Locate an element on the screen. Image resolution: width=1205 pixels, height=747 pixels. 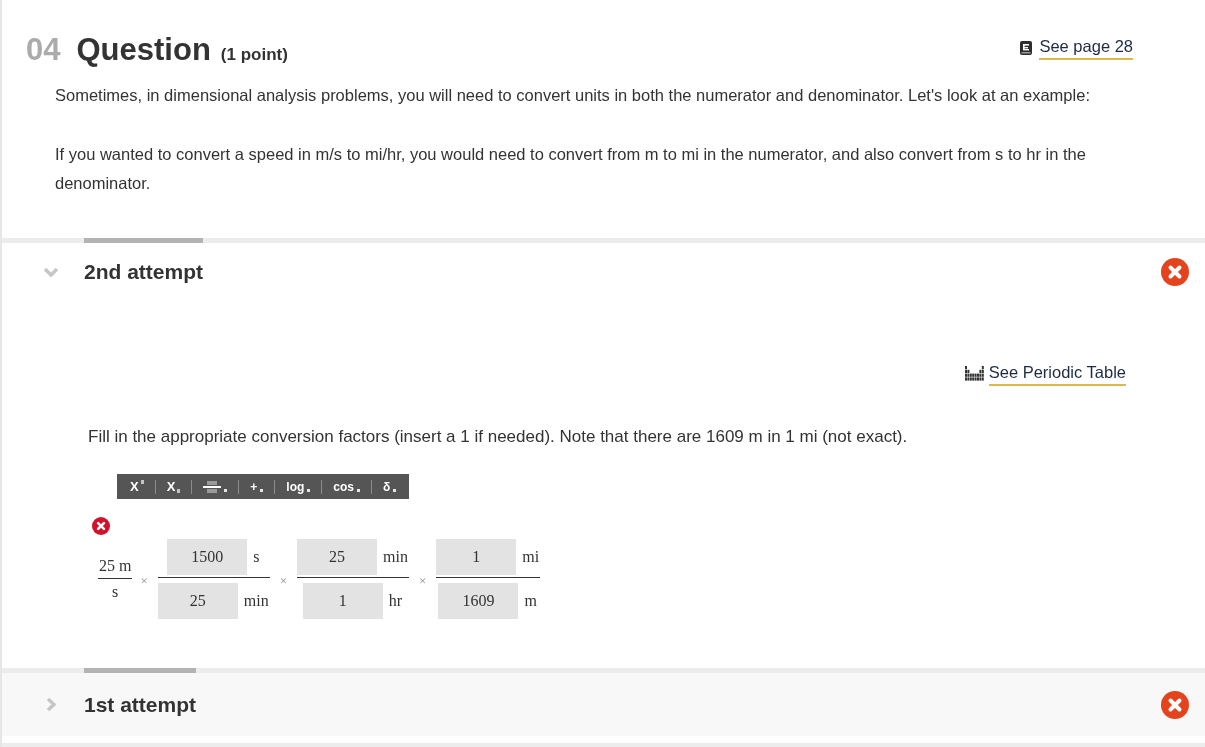
table-grid-icon is located at coordinates (974, 373).